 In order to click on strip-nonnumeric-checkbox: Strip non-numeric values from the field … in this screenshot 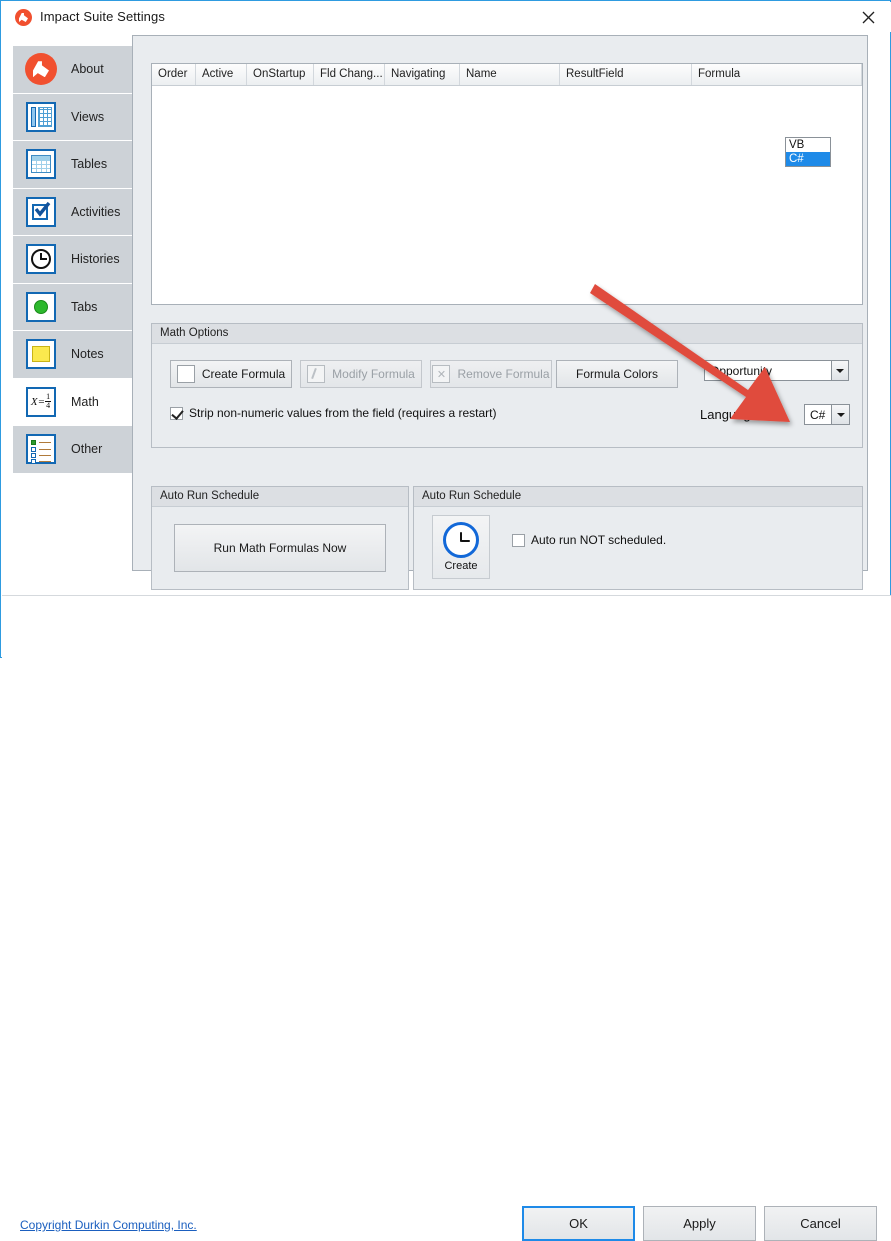, I will do `click(333, 413)`.